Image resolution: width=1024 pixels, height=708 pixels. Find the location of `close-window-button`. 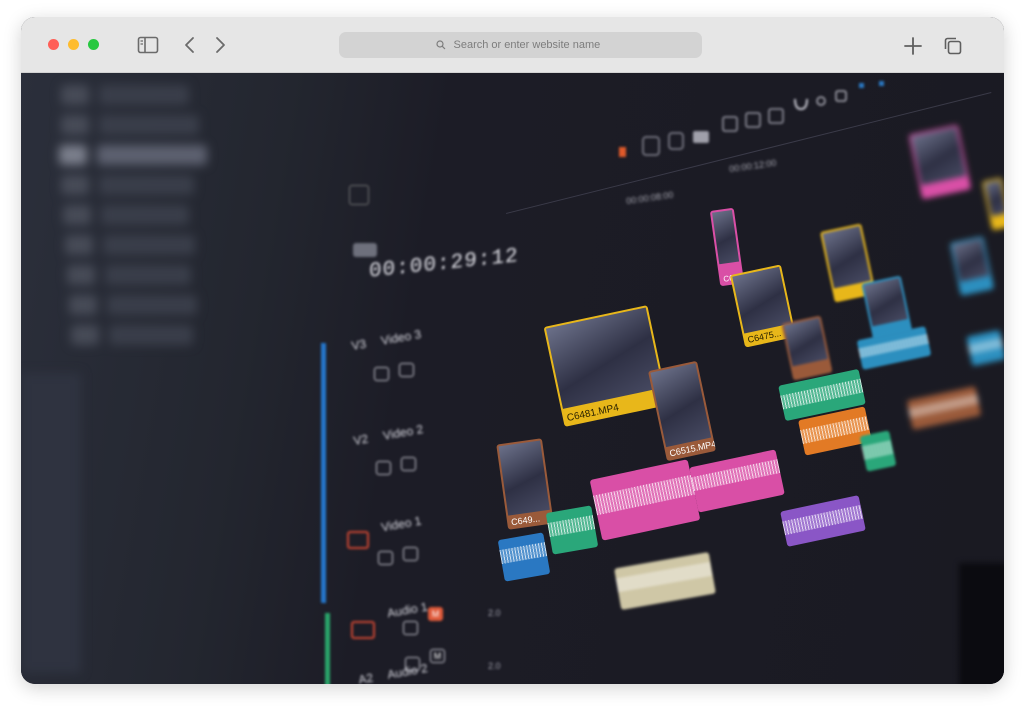

close-window-button is located at coordinates (53, 44).